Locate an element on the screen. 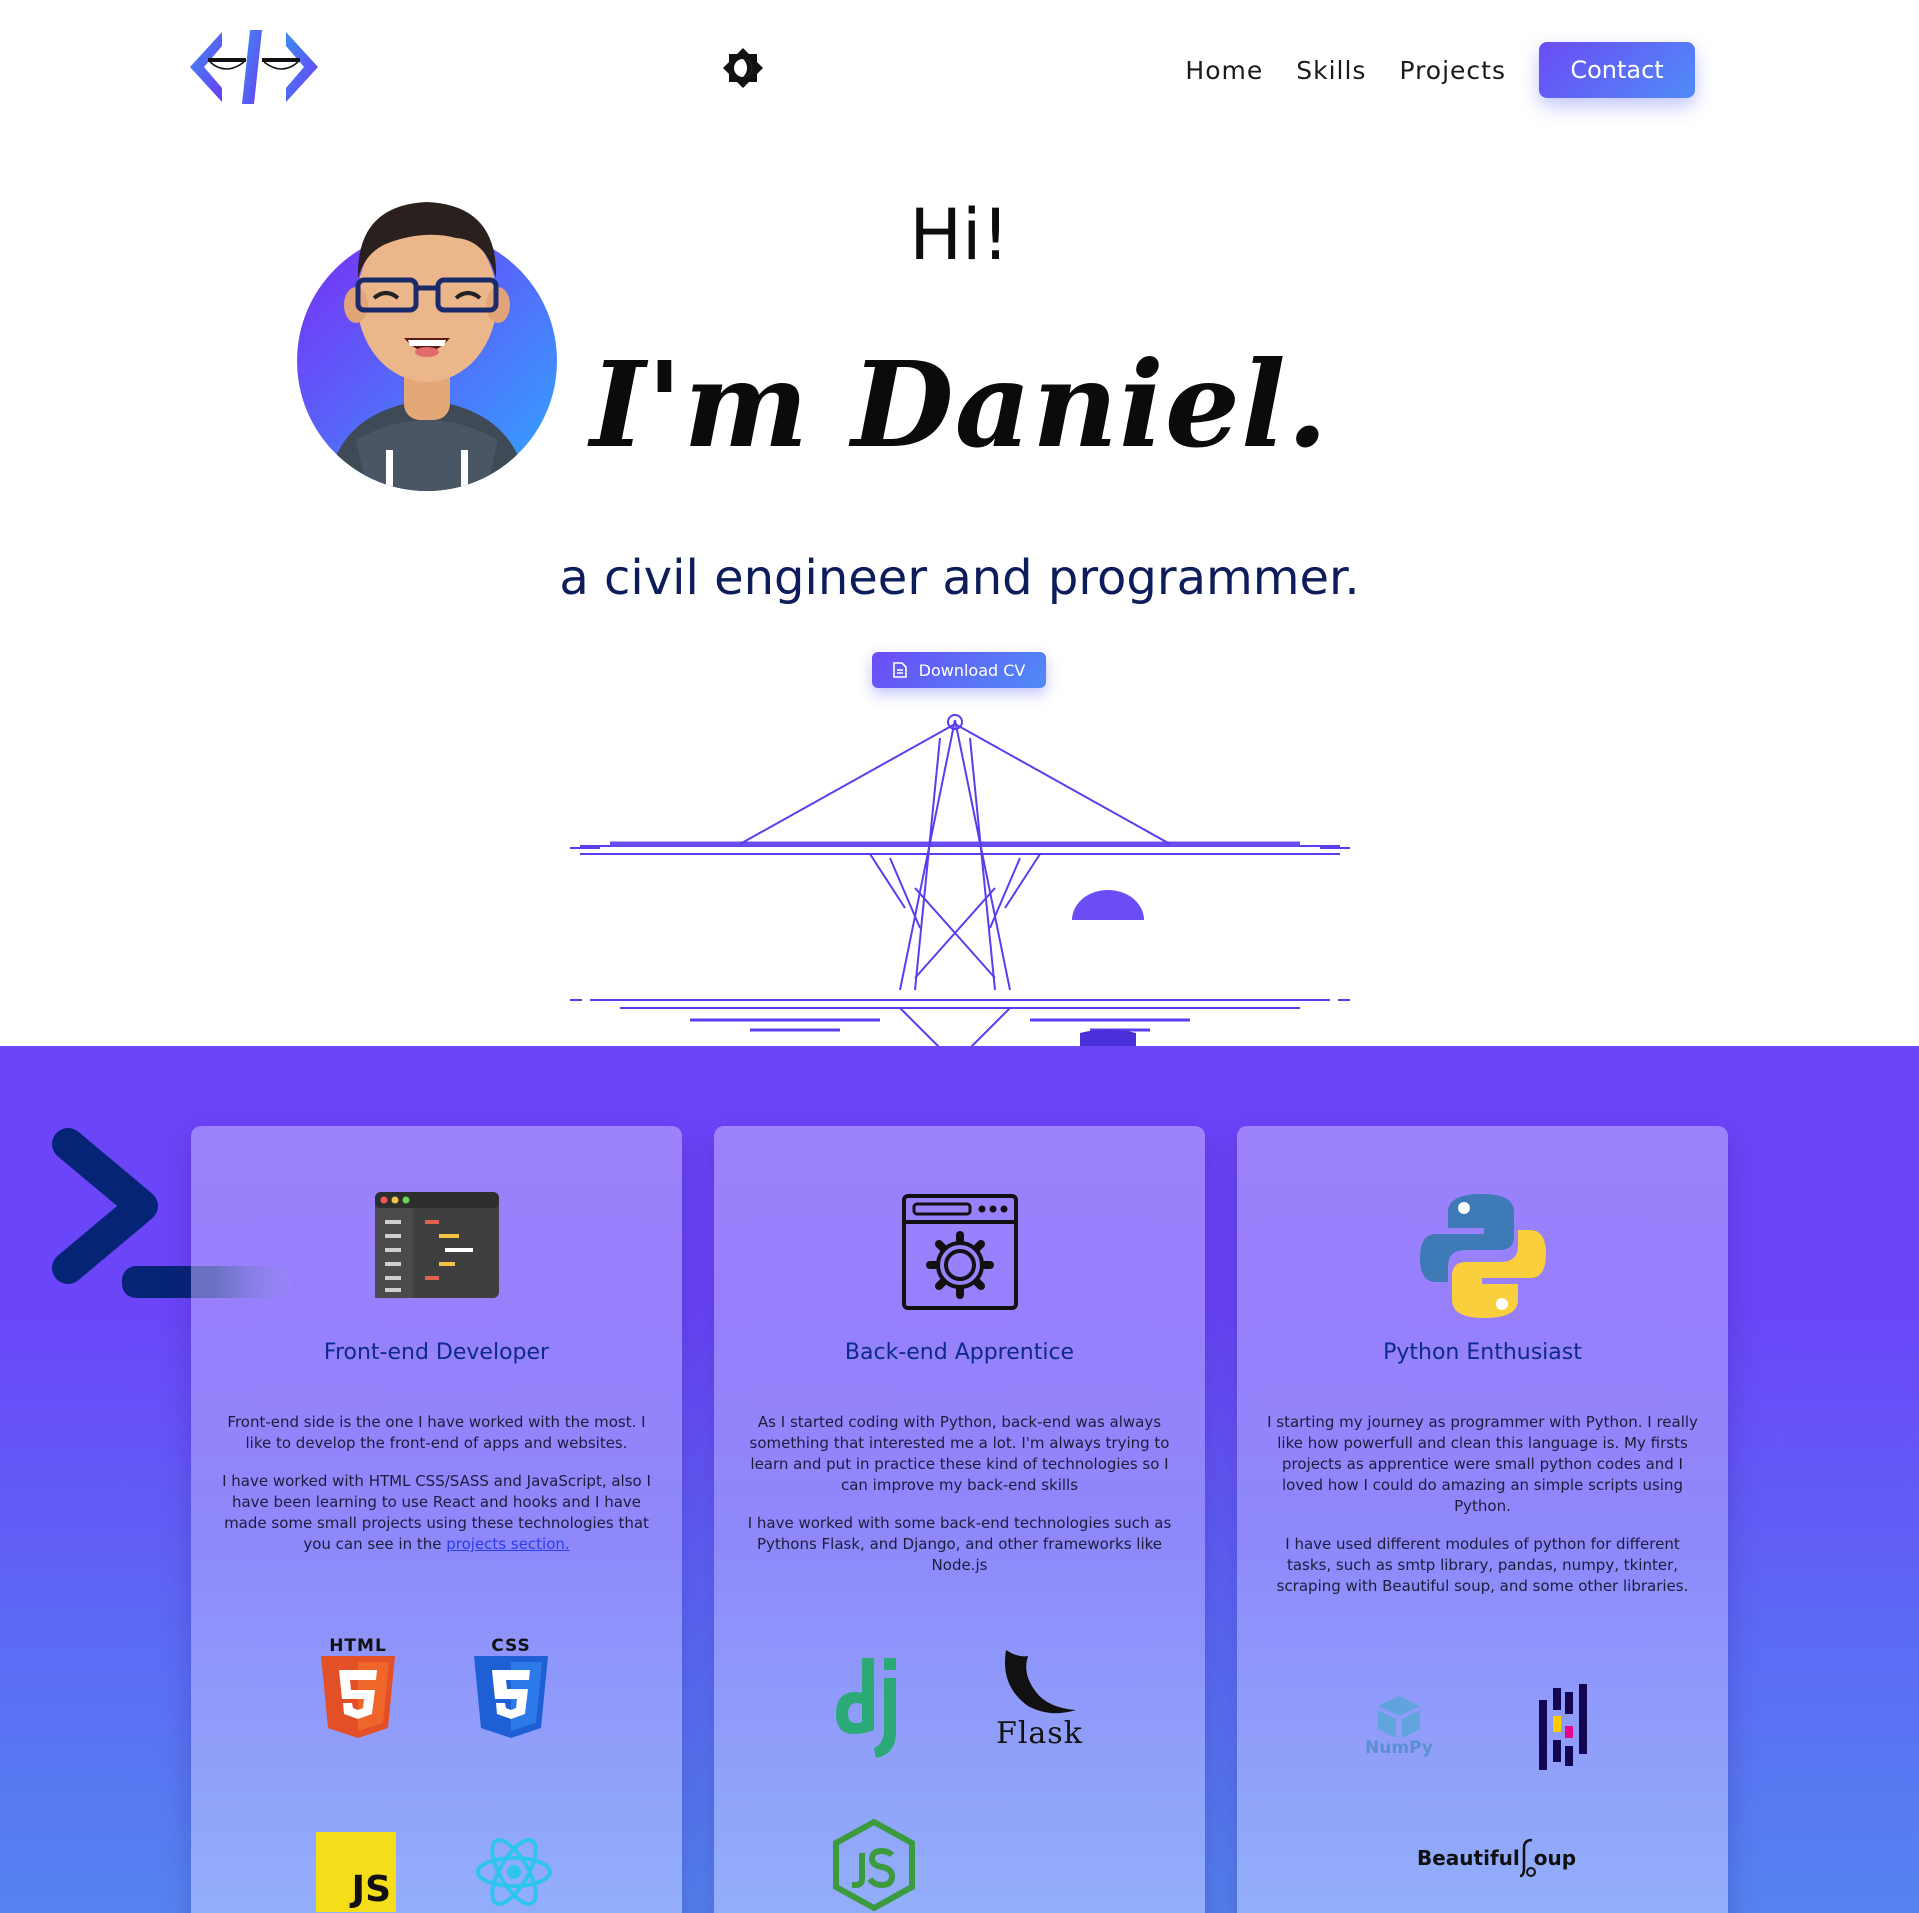  card-title: Back-end Apprentice is located at coordinates (959, 1352).